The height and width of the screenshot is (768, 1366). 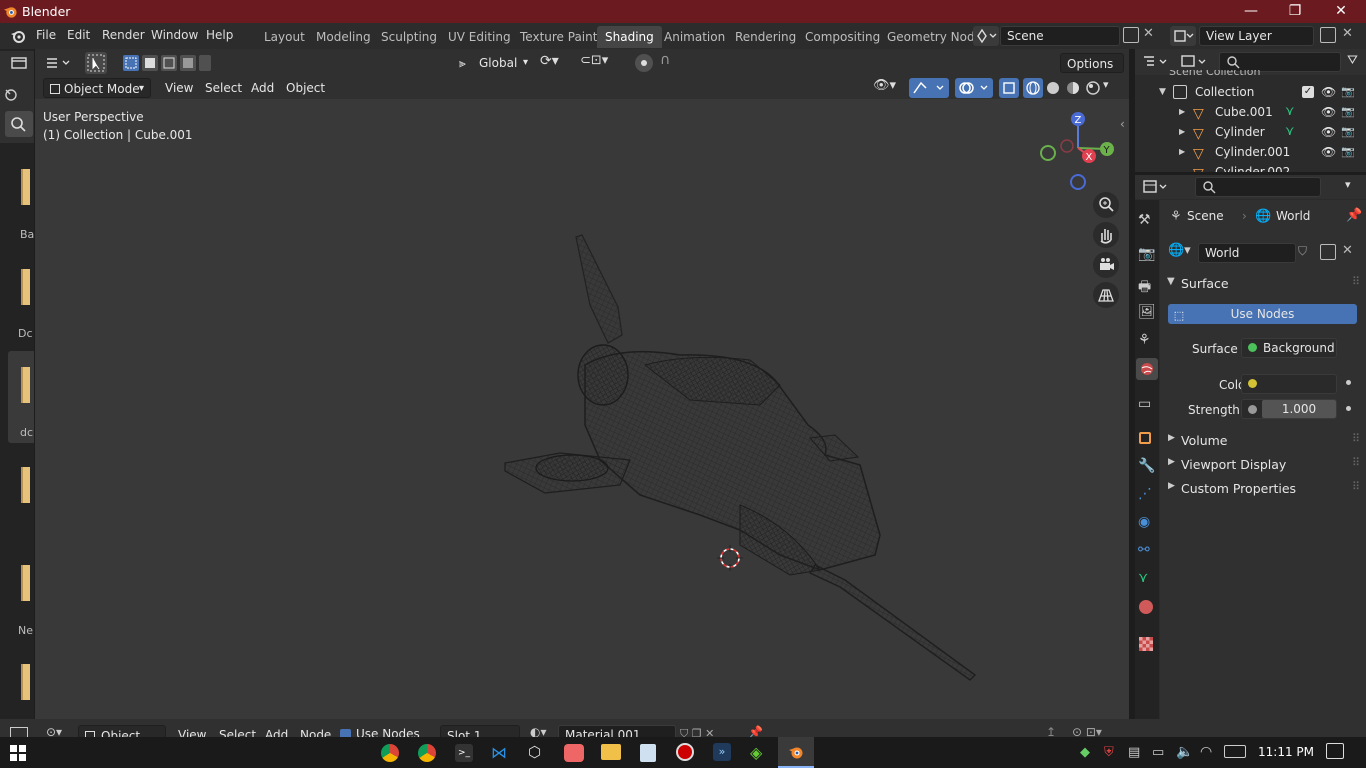 What do you see at coordinates (1263, 284) in the screenshot?
I see `surface-panel-header: ▼ Surface ⠿` at bounding box center [1263, 284].